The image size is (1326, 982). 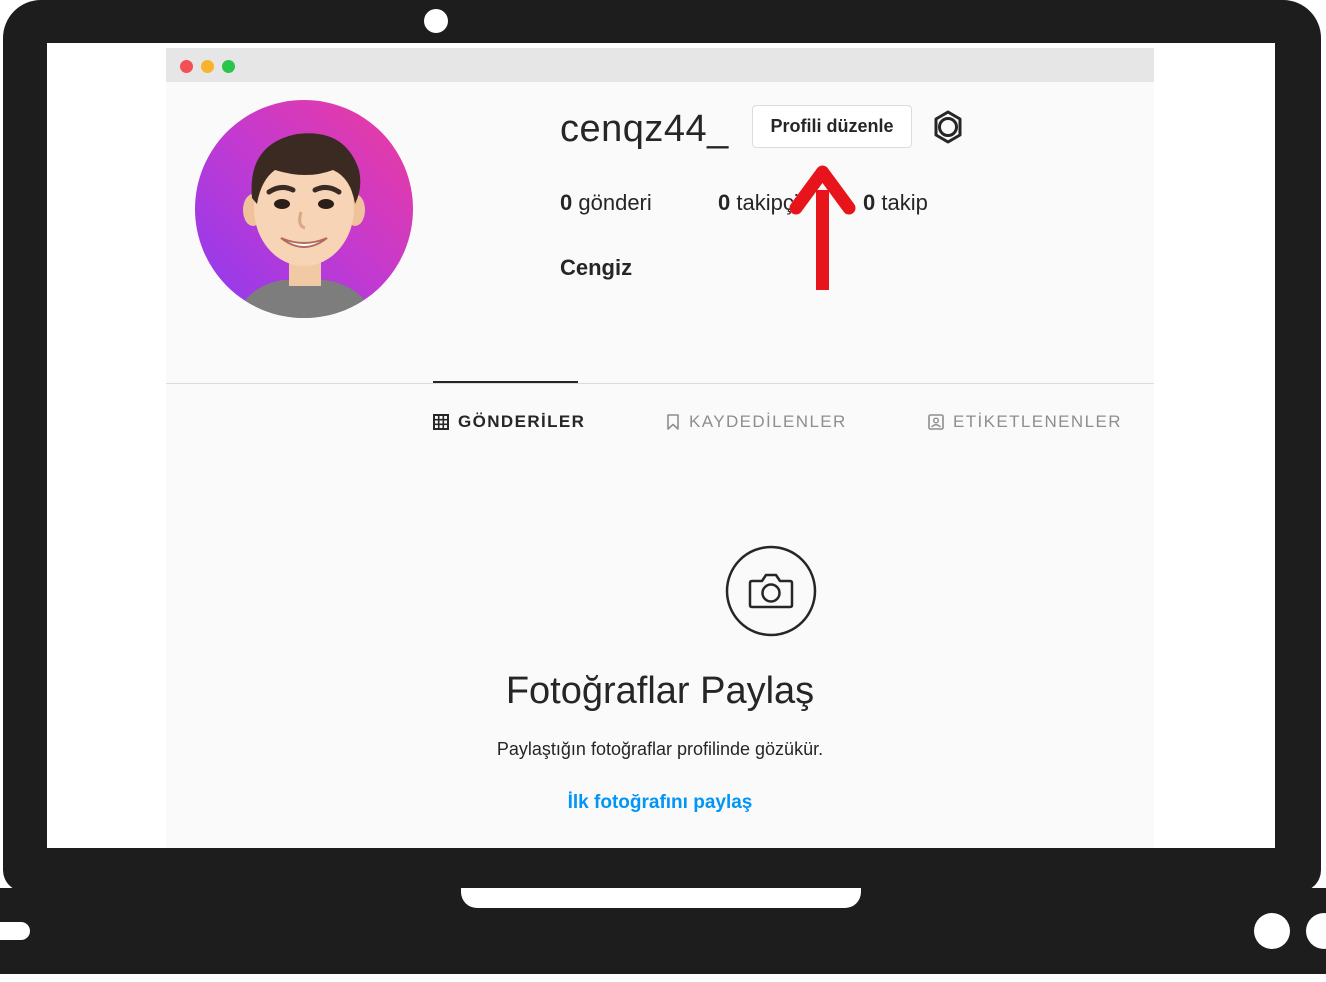 I want to click on tagged-icon, so click(x=936, y=422).